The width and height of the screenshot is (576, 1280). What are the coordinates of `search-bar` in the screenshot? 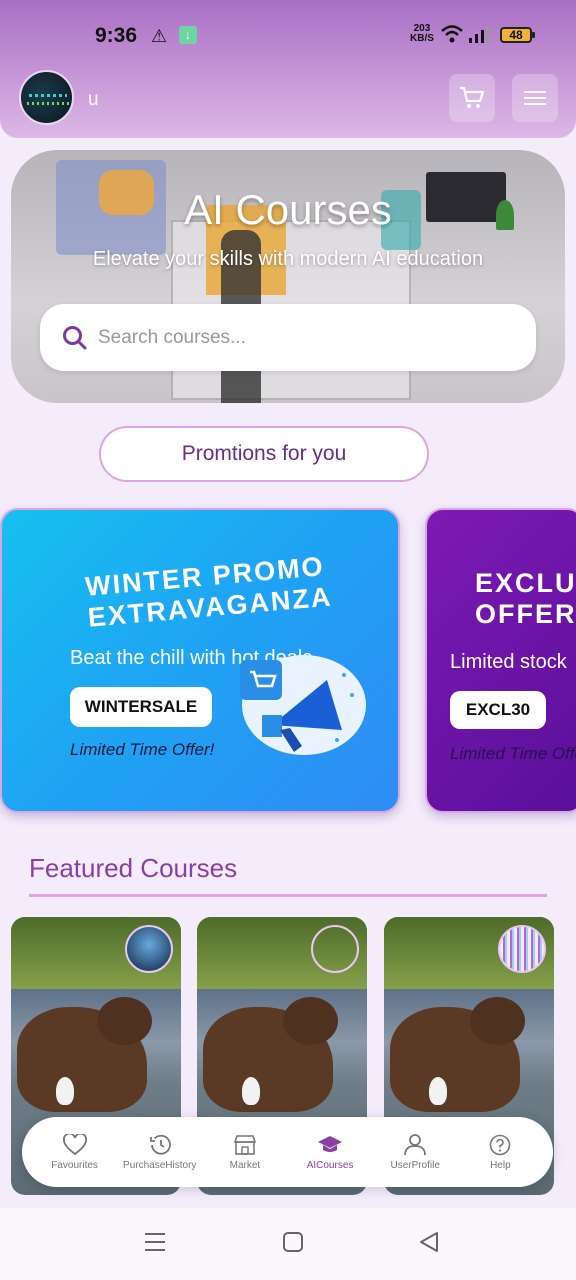 It's located at (288, 337).